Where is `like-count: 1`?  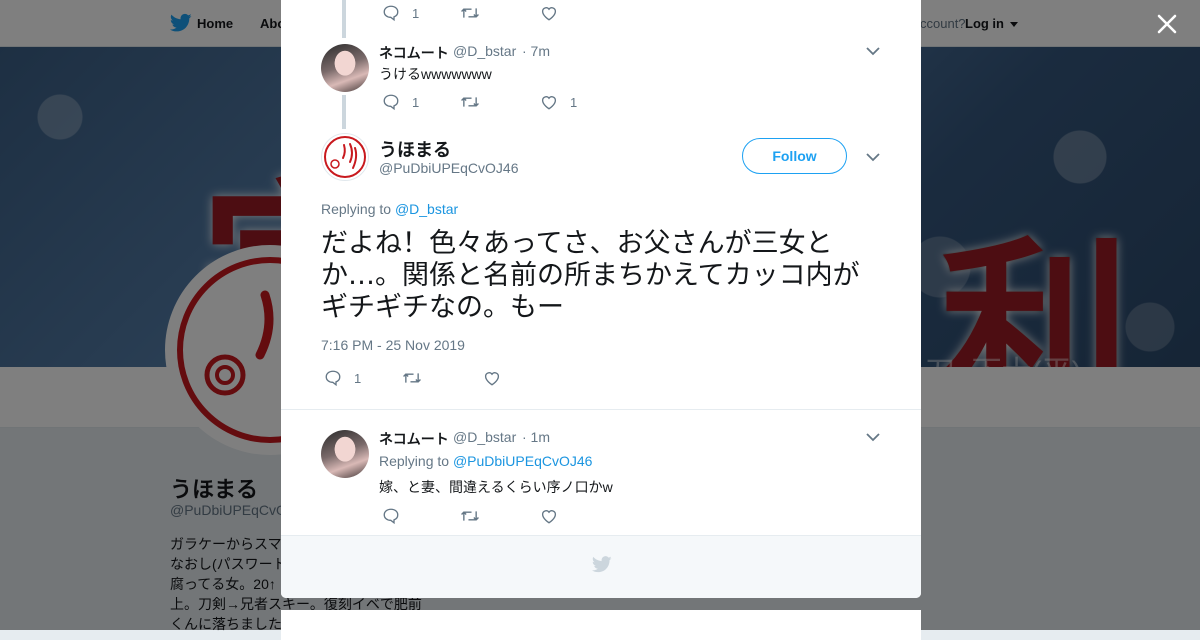
like-count: 1 is located at coordinates (574, 102).